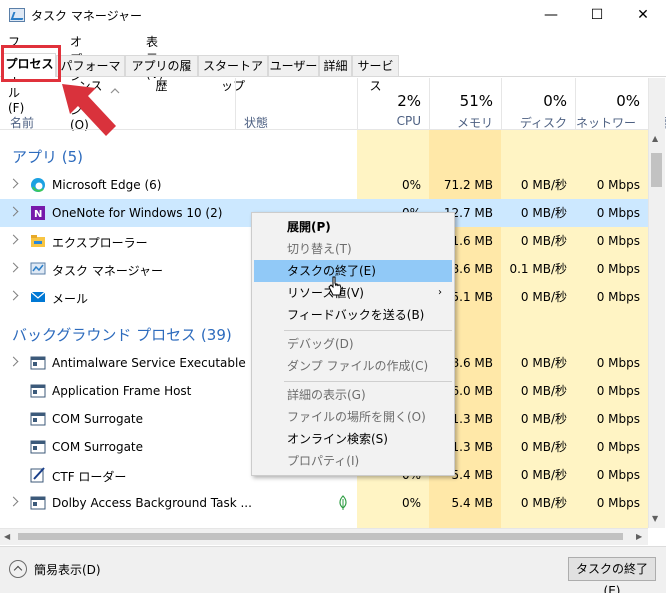 Image resolution: width=666 pixels, height=593 pixels. Describe the element at coordinates (409, 101) in the screenshot. I see `header-cpu-pct: 2%` at that location.